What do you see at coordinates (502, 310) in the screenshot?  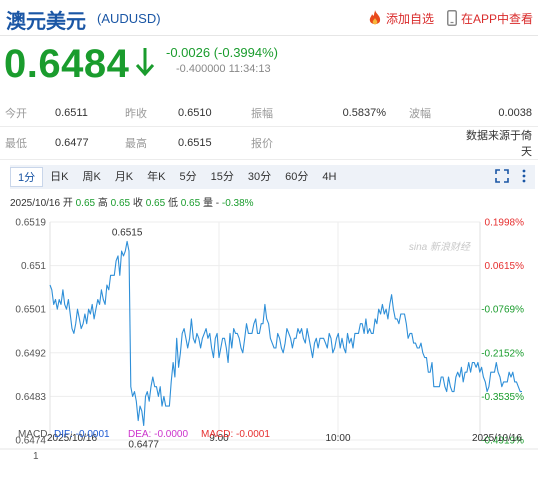 I see `pct-tick-label: -0.0769%` at bounding box center [502, 310].